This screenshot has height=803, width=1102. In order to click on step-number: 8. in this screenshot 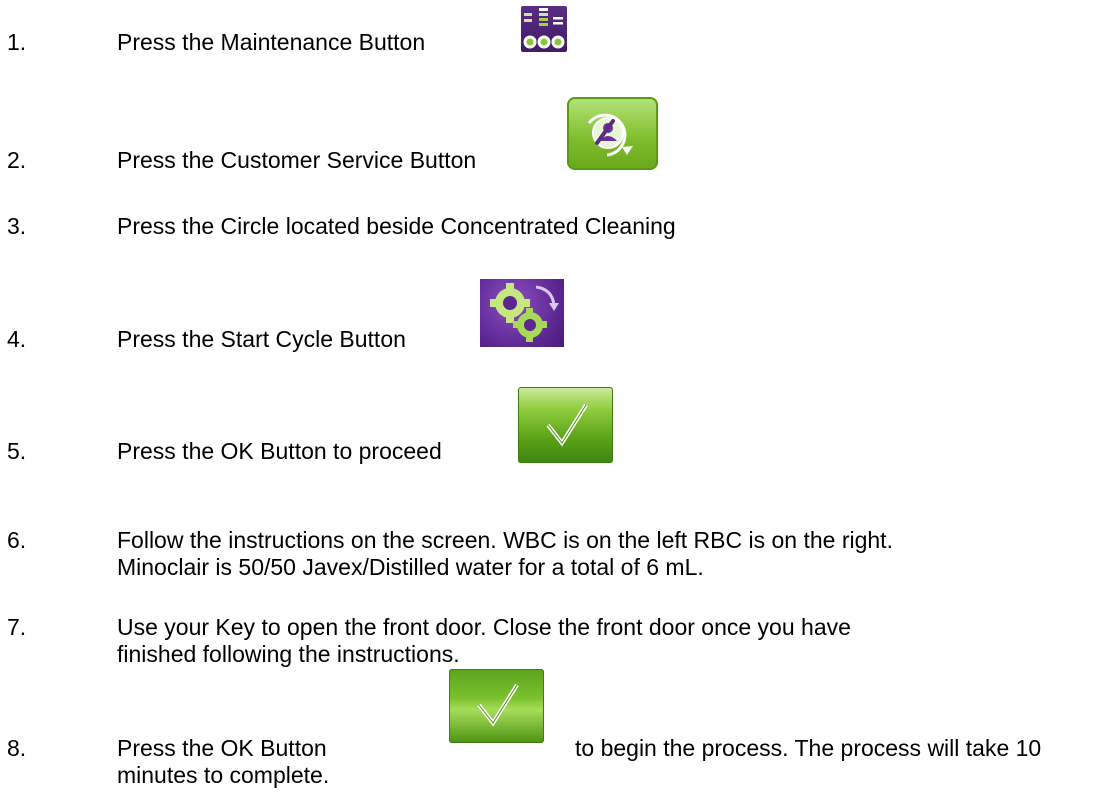, I will do `click(17, 748)`.